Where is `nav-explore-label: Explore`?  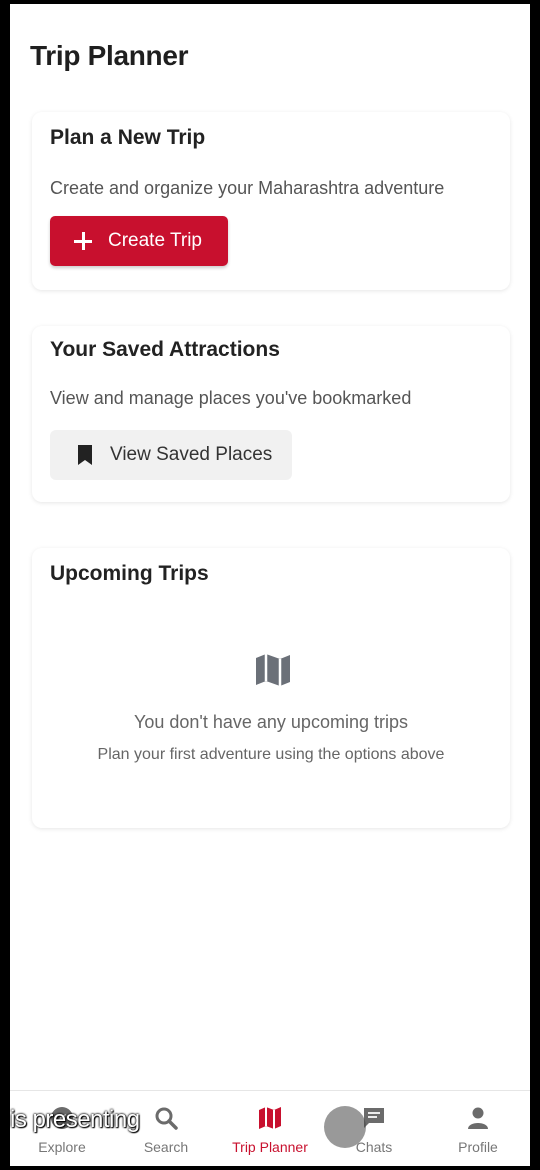 nav-explore-label: Explore is located at coordinates (62, 1147).